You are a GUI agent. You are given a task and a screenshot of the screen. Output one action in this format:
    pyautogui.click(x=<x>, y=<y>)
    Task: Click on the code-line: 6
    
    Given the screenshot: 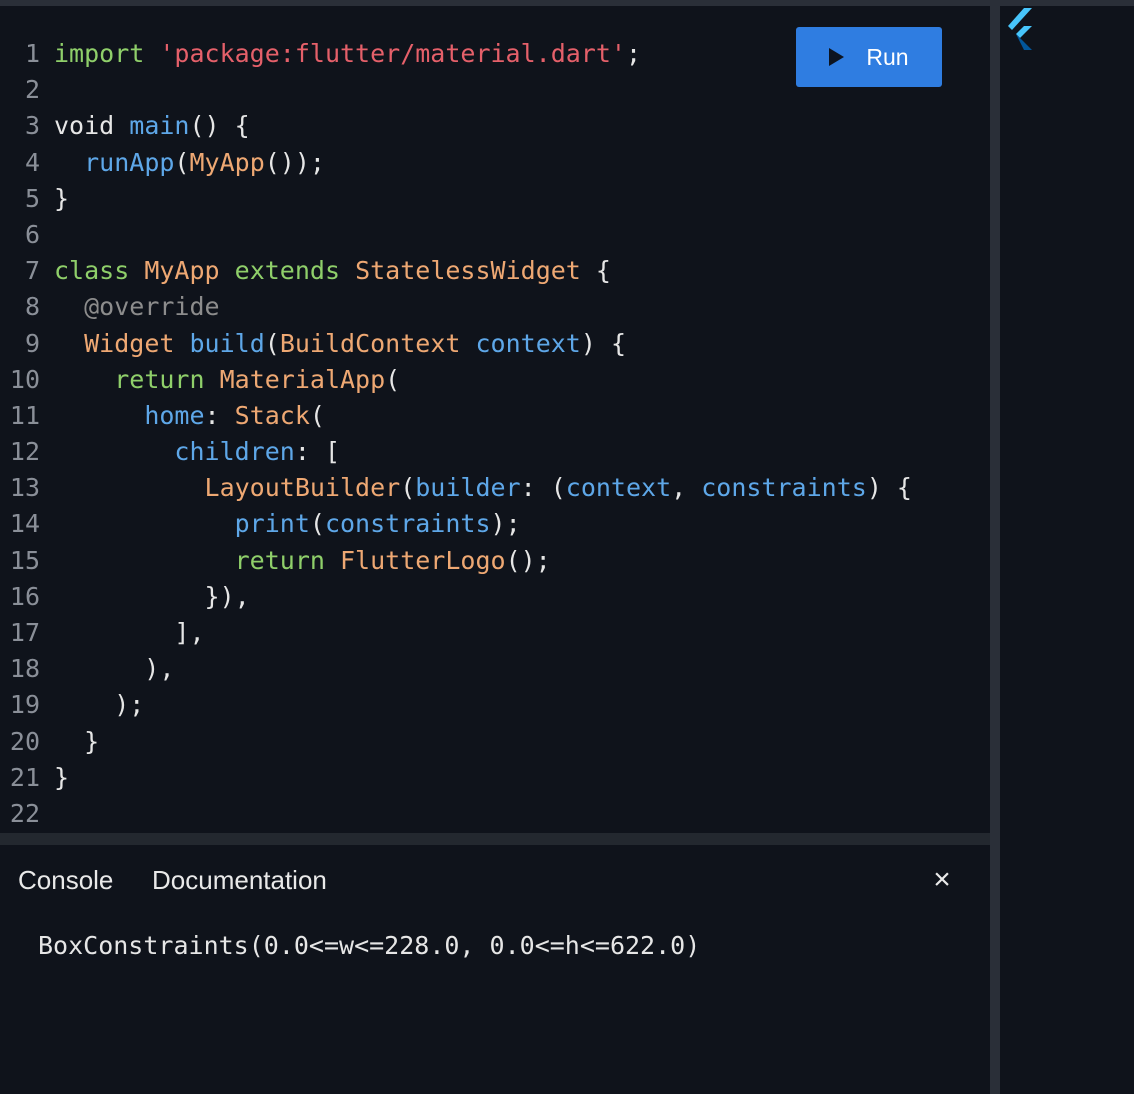 What is the action you would take?
    pyautogui.click(x=456, y=235)
    